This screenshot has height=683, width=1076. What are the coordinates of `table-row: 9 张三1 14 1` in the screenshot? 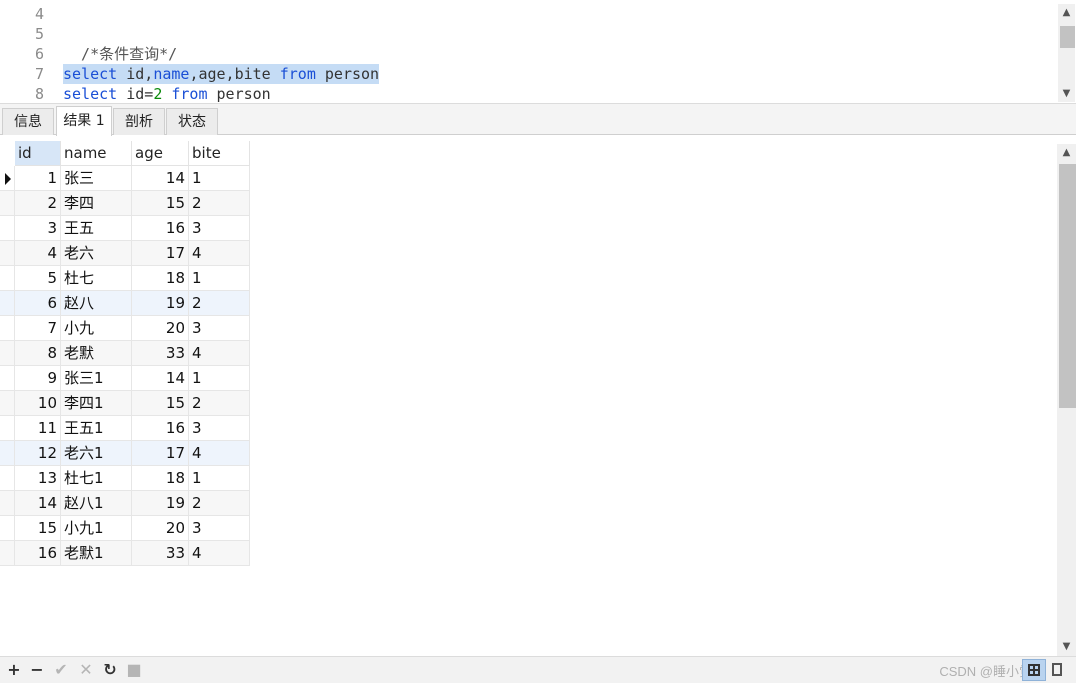 It's located at (125, 378).